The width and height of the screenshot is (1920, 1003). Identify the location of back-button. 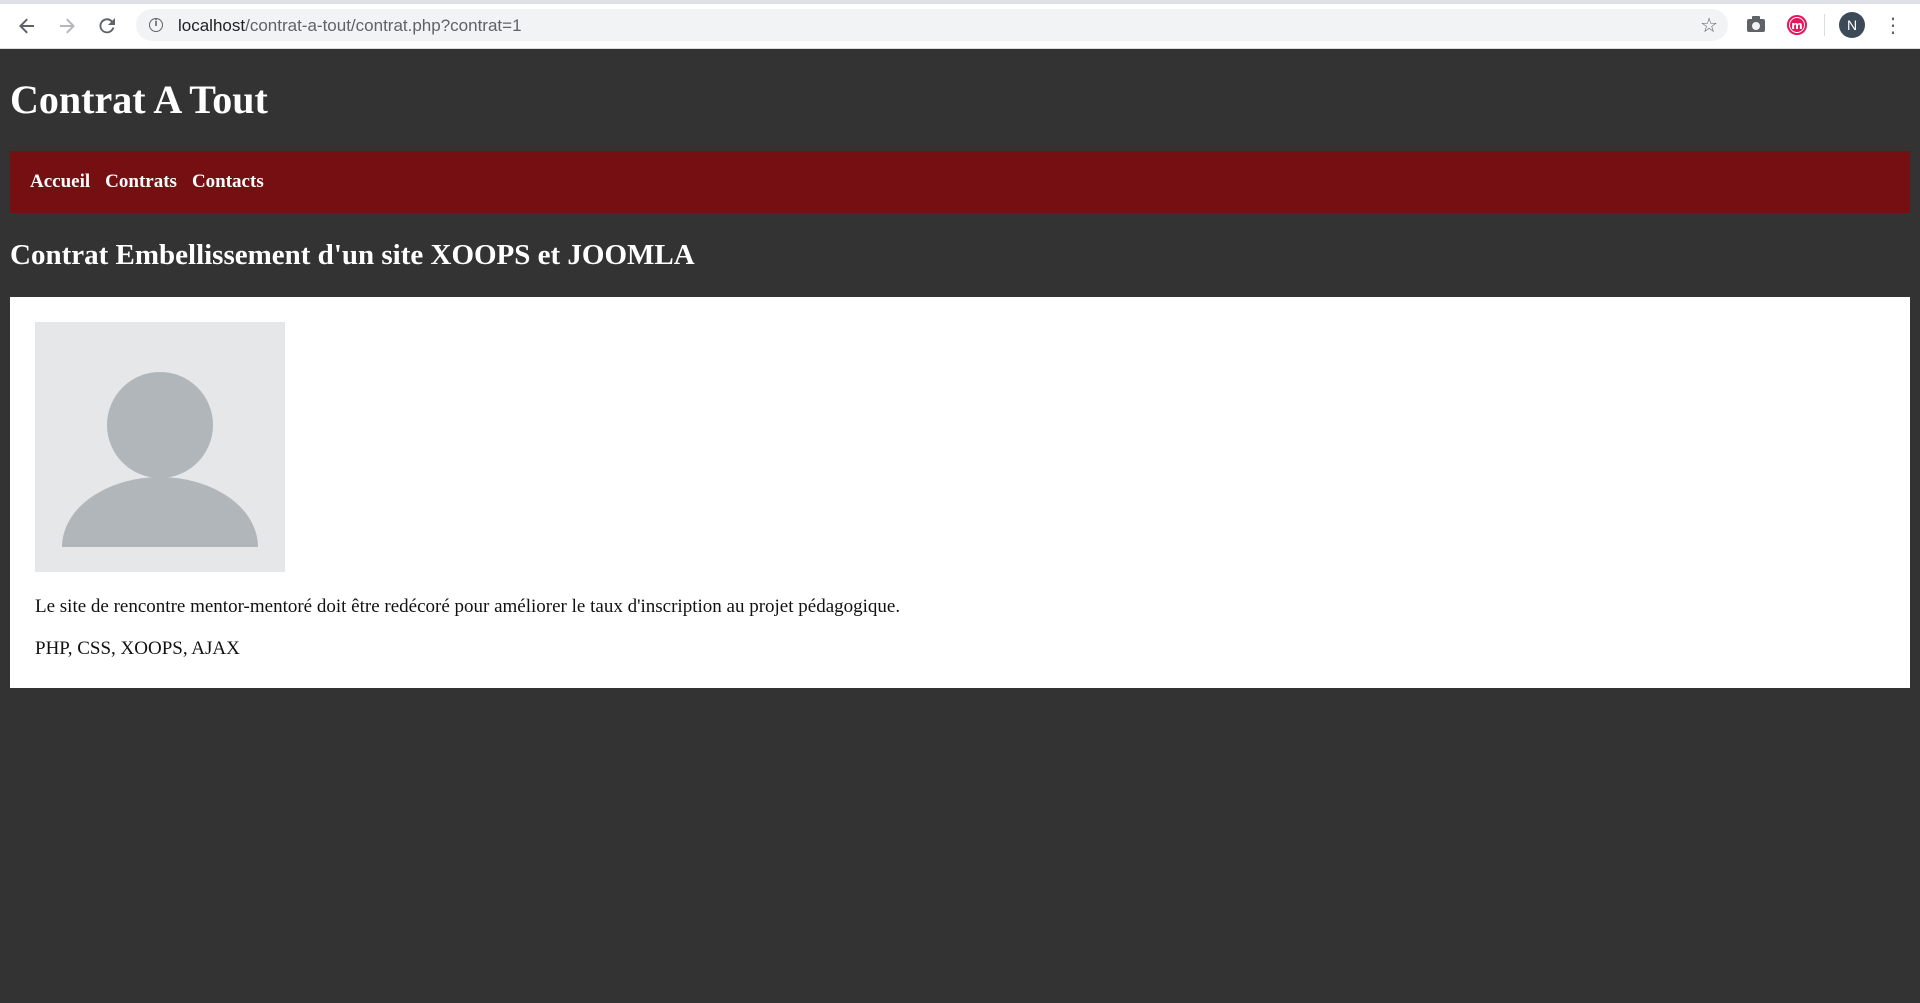
(27, 26).